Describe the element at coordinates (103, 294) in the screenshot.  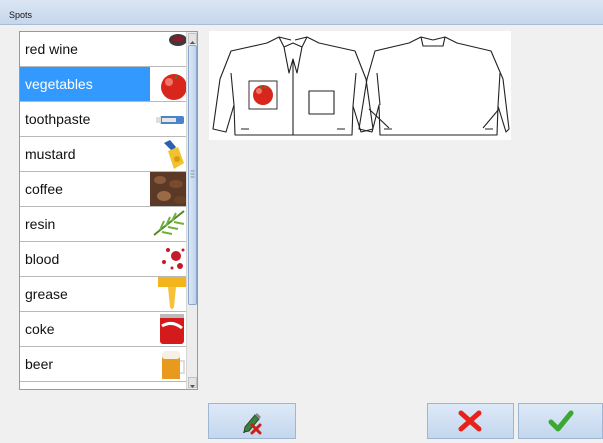
I see `list-item: grease` at that location.